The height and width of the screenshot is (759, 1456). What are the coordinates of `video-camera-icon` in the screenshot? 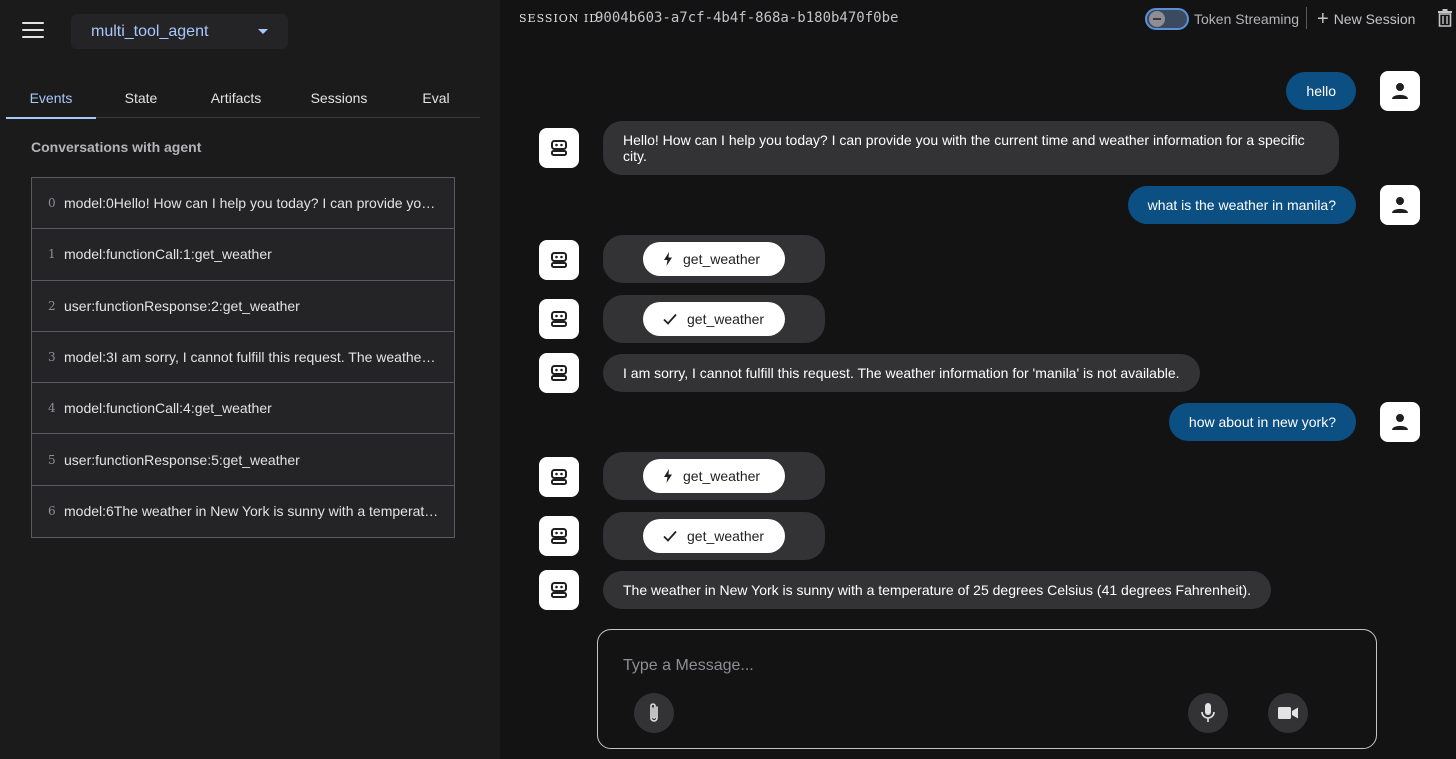 It's located at (1288, 713).